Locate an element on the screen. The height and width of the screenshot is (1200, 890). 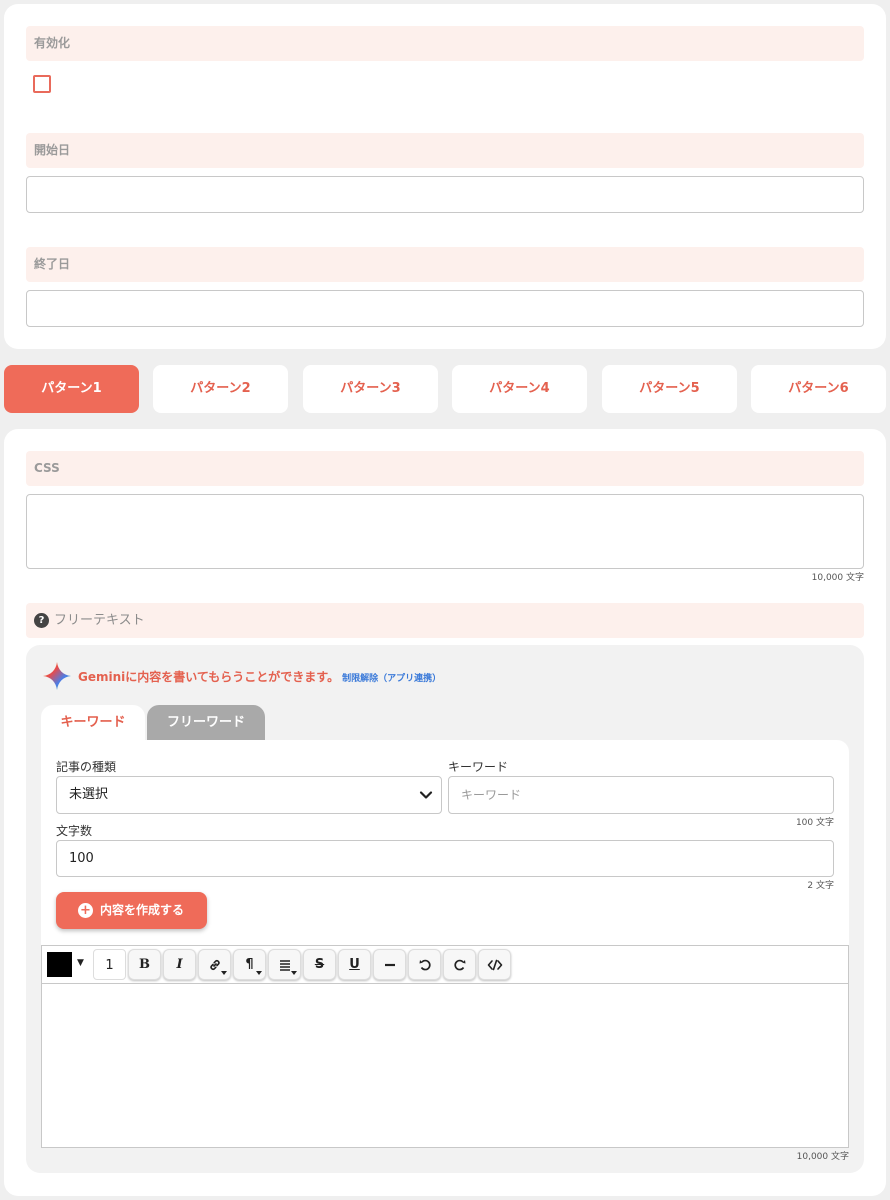
underline-icon: U is located at coordinates (354, 964).